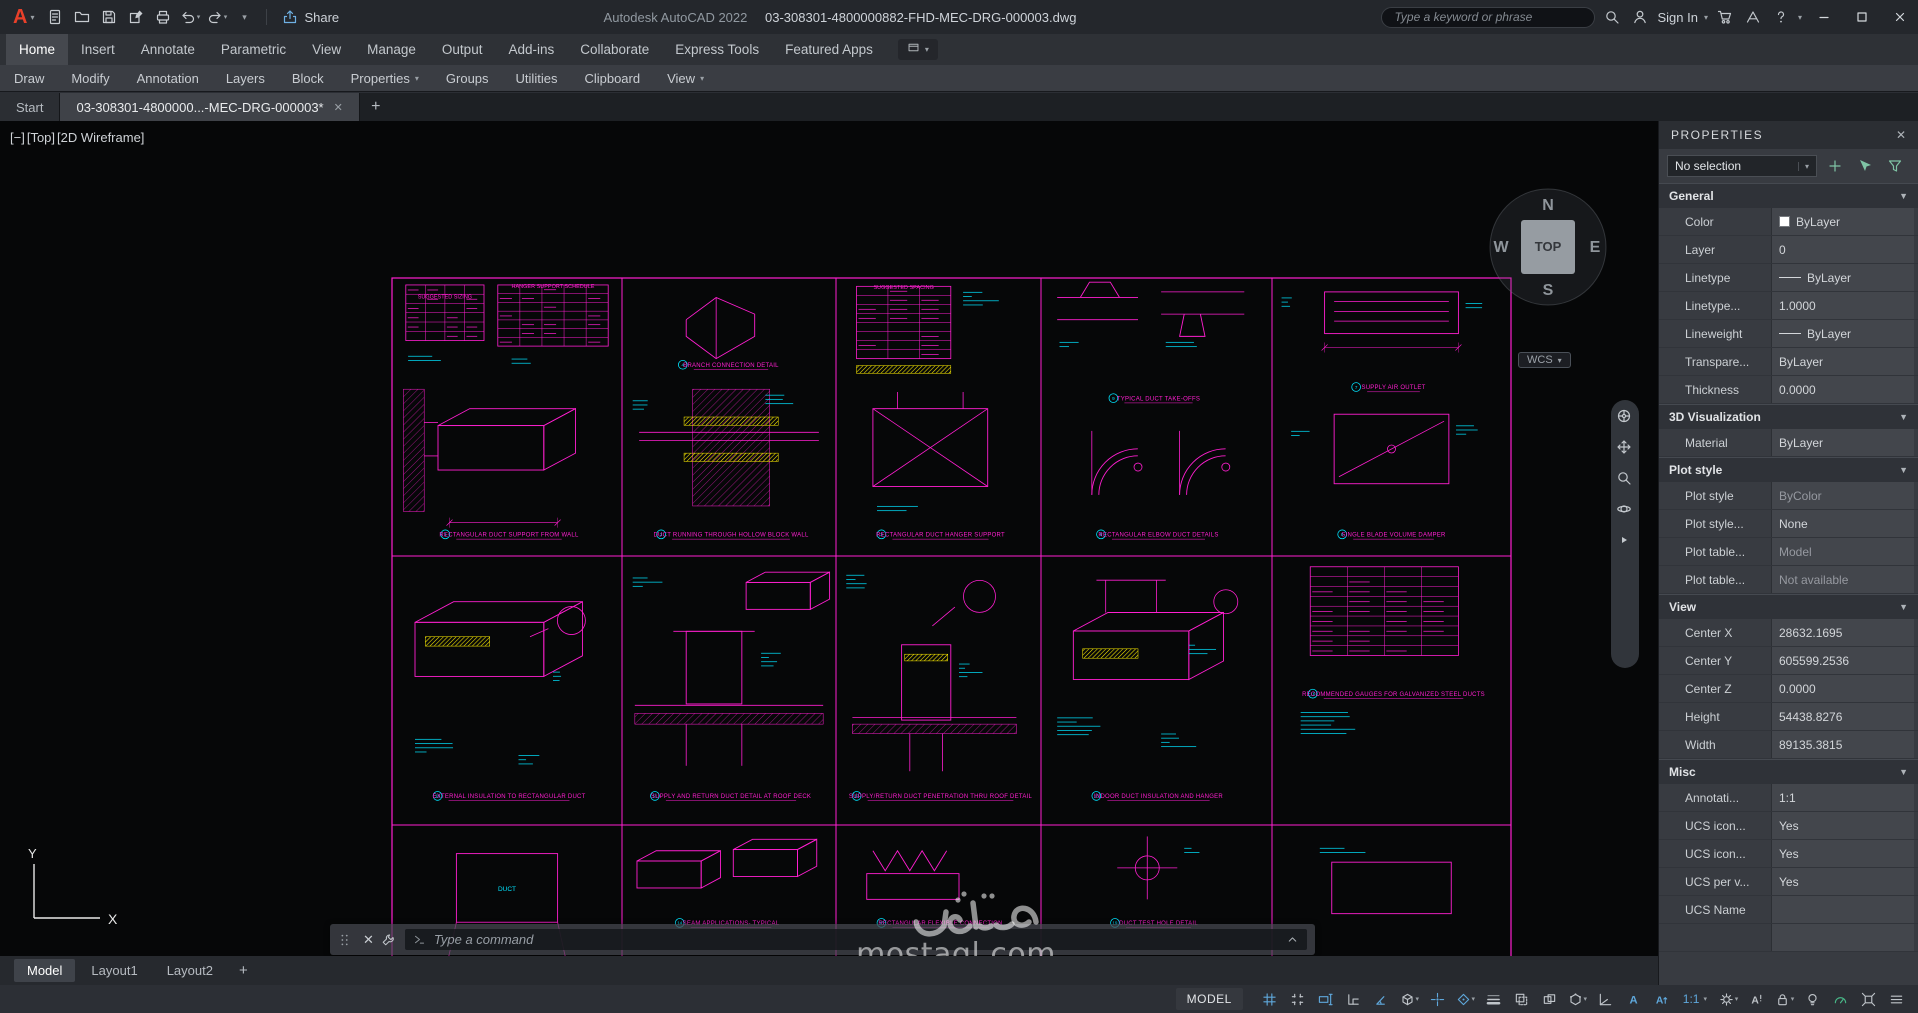 The height and width of the screenshot is (1013, 1918). Describe the element at coordinates (1842, 716) in the screenshot. I see `property-value: 54438.8276` at that location.